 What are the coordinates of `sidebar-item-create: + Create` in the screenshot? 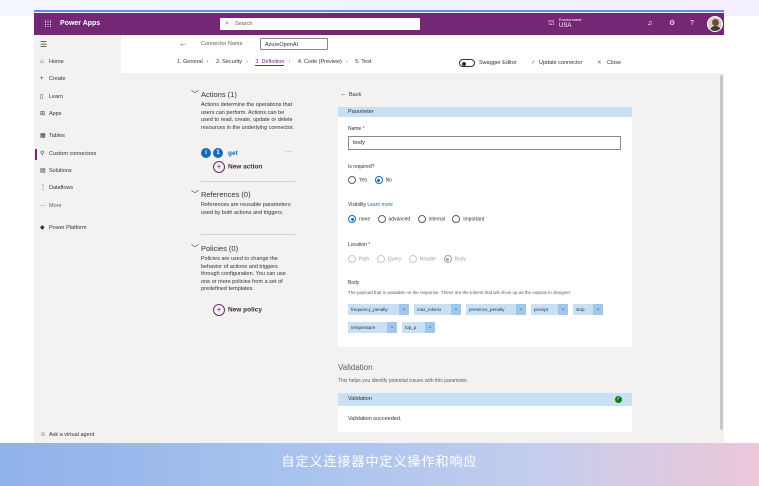 It's located at (53, 79).